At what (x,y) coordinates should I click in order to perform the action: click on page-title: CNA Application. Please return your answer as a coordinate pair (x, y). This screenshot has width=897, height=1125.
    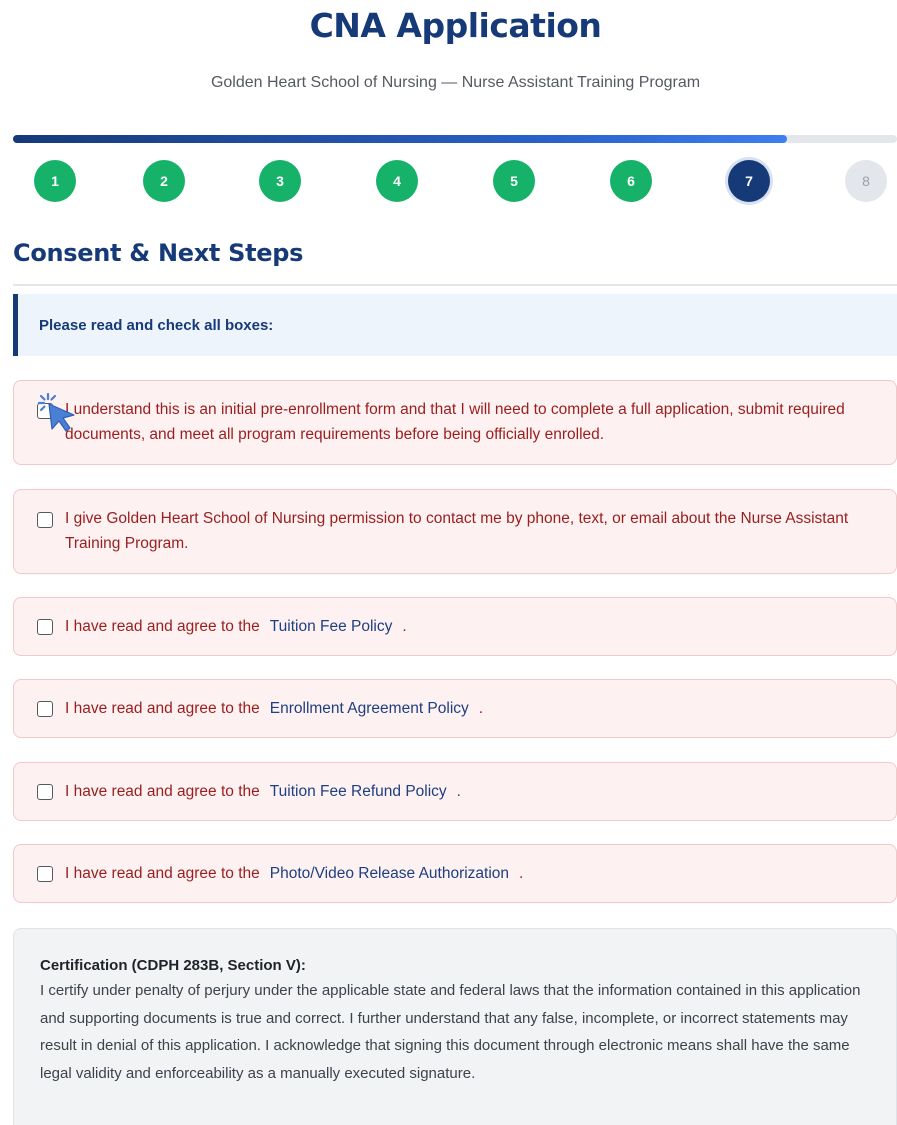
    Looking at the image, I should click on (455, 25).